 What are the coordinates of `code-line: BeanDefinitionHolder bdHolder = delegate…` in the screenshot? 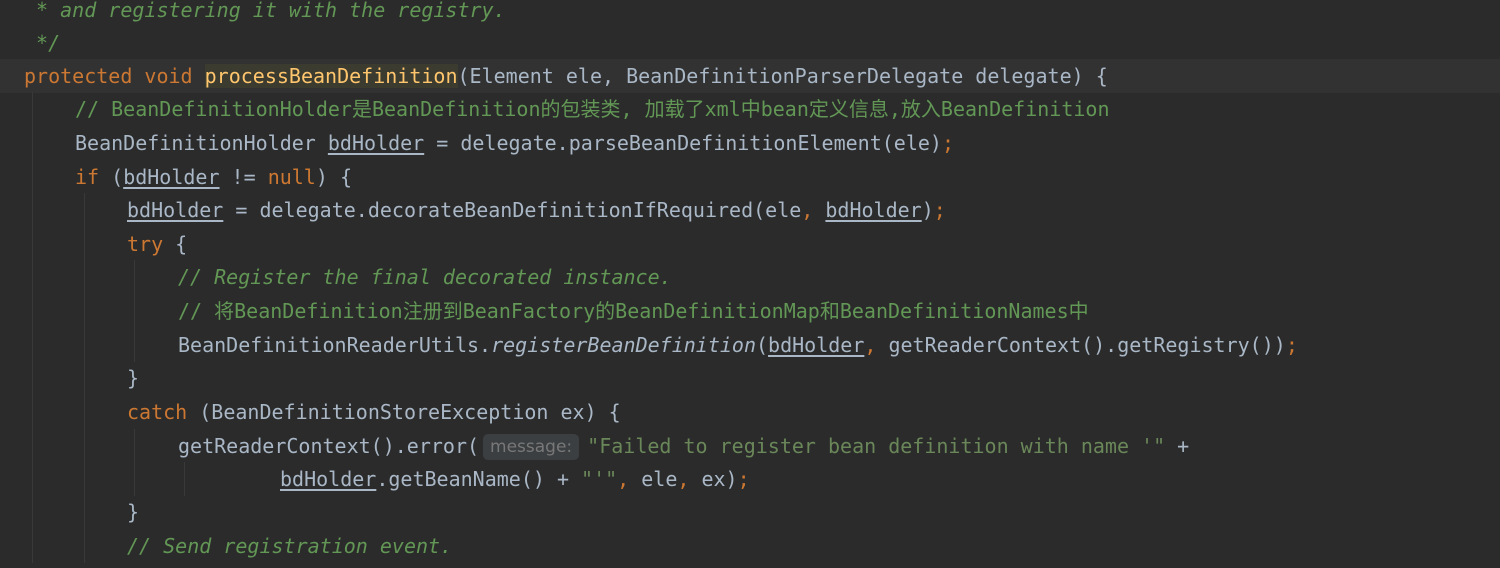 It's located at (750, 143).